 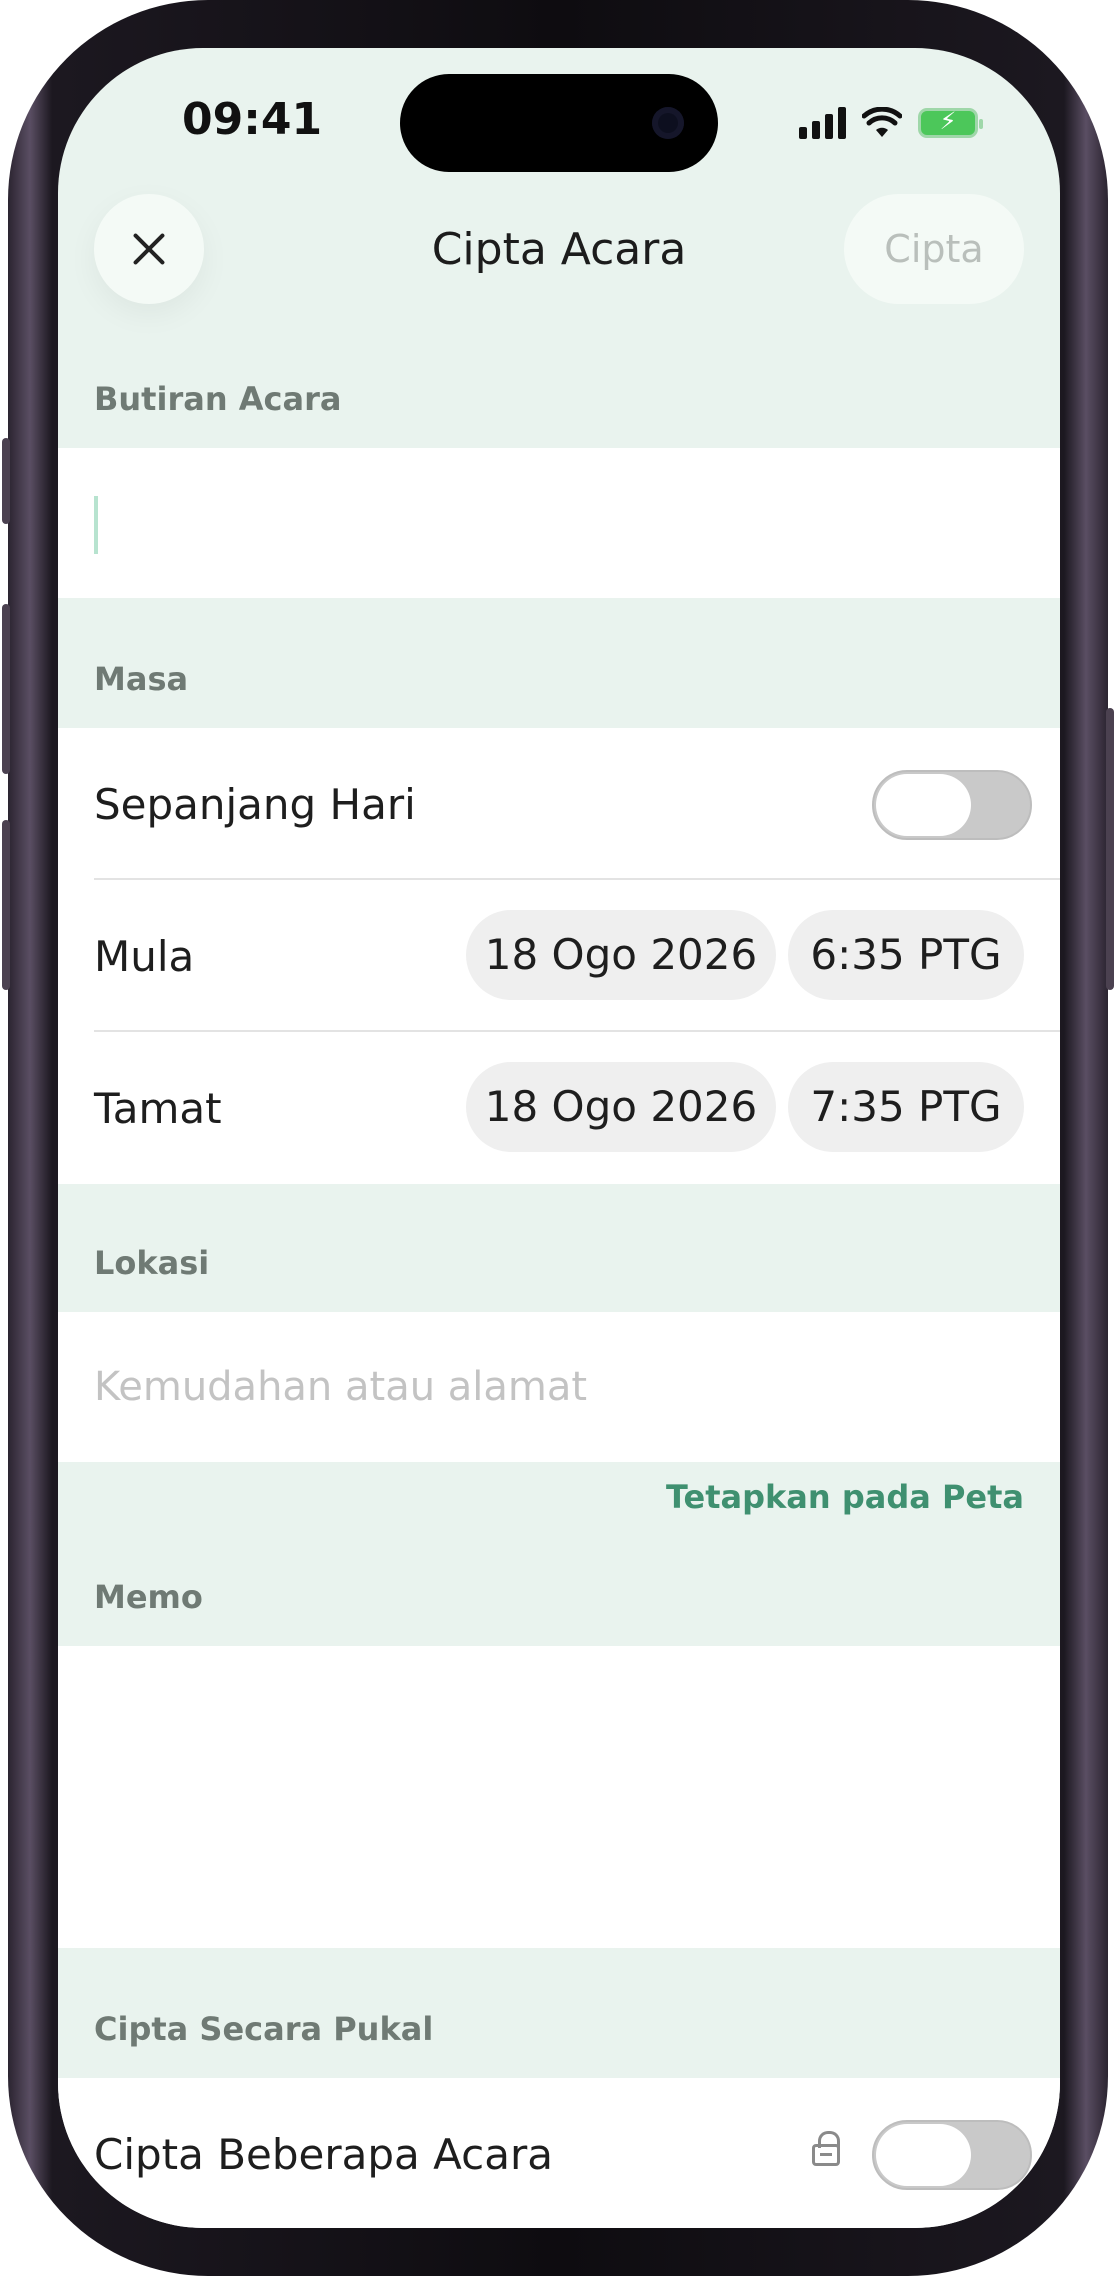 I want to click on dynamic-island, so click(x=559, y=123).